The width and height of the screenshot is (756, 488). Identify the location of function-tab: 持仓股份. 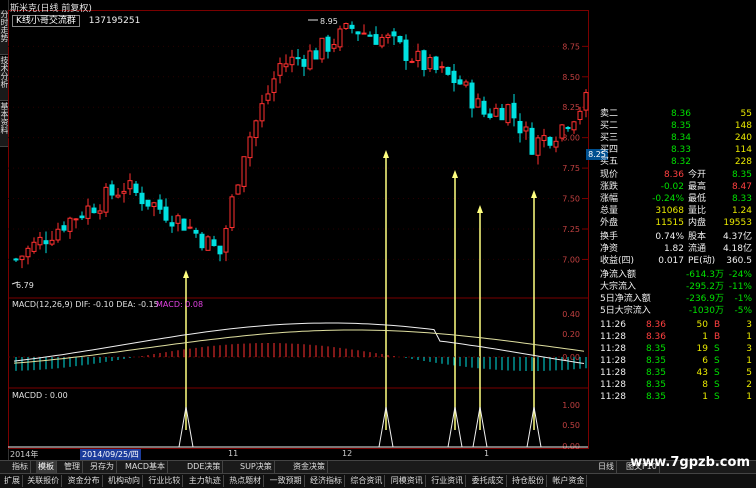
(528, 481).